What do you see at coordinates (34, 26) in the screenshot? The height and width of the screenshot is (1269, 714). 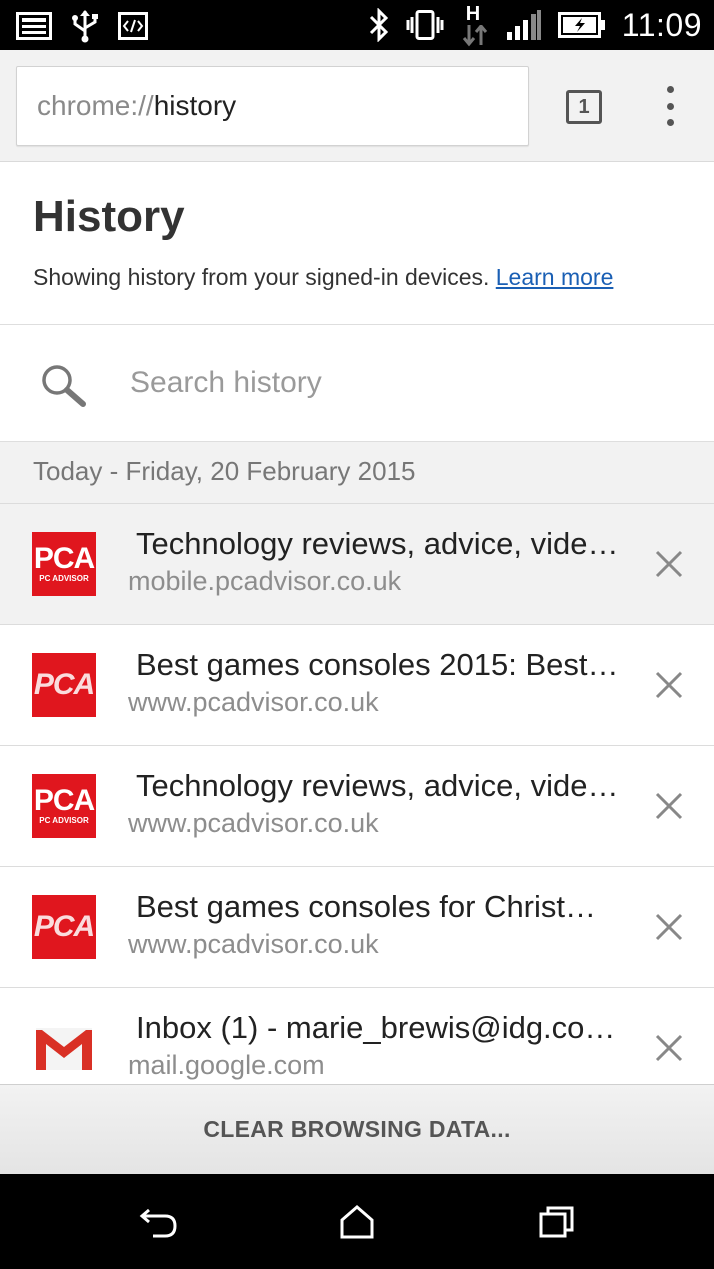 I see `screenshot-icon` at bounding box center [34, 26].